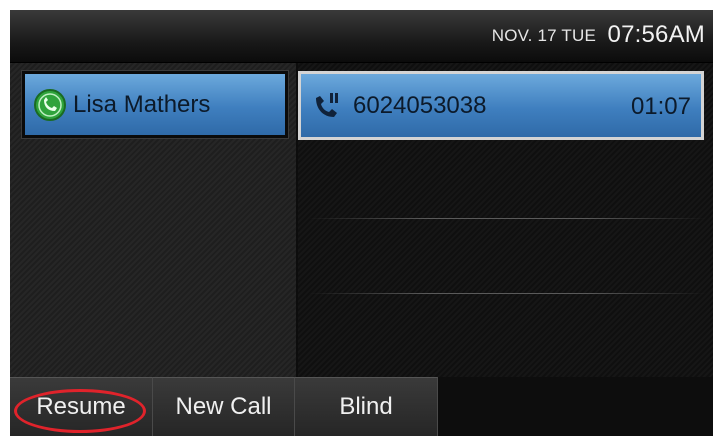 Image resolution: width=713 pixels, height=436 pixels. What do you see at coordinates (575, 406) in the screenshot?
I see `empty-softkey-area` at bounding box center [575, 406].